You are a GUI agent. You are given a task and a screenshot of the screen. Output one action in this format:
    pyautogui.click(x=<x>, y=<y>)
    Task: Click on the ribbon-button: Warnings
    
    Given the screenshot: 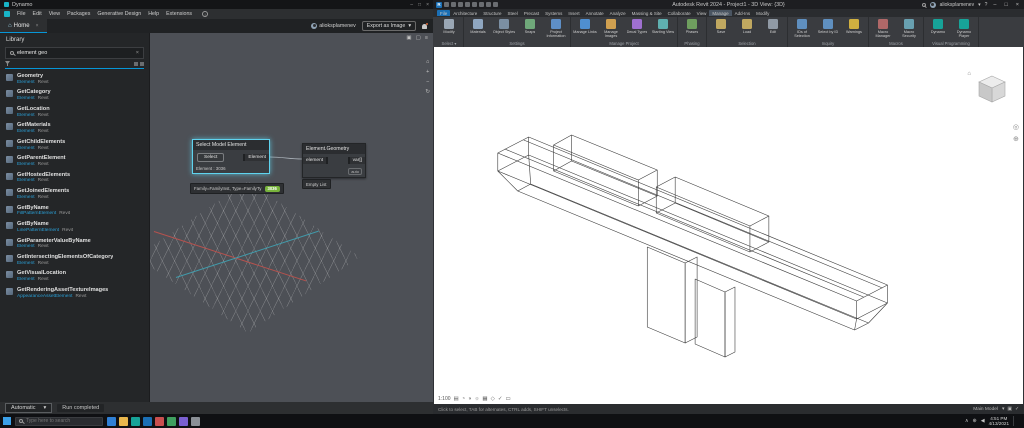 What is the action you would take?
    pyautogui.click(x=854, y=26)
    